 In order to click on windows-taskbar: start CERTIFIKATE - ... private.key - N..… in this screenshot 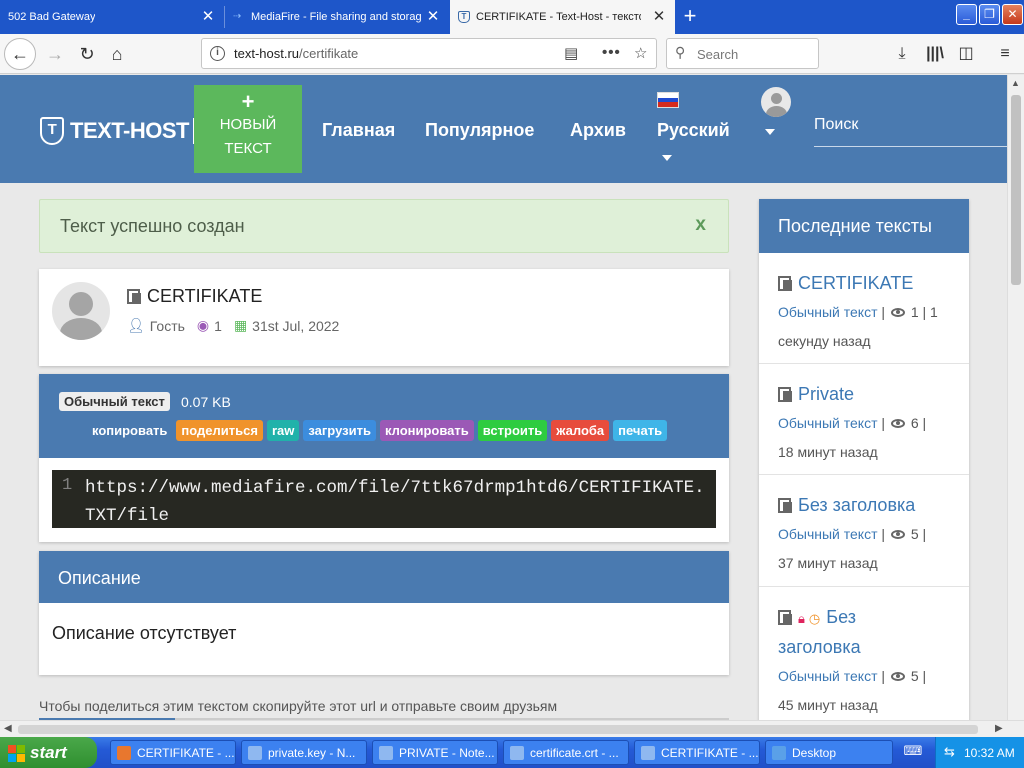, I will do `click(512, 752)`.